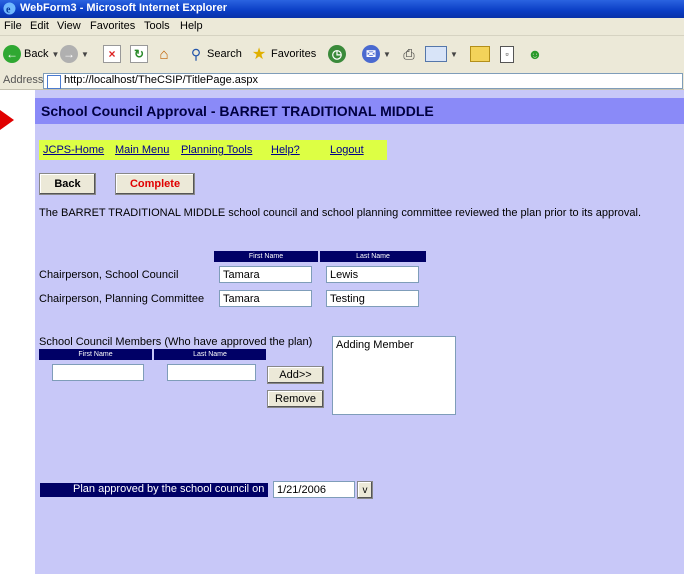 The image size is (684, 574). Describe the element at coordinates (295, 399) in the screenshot. I see `remove-member-button: Remove` at that location.